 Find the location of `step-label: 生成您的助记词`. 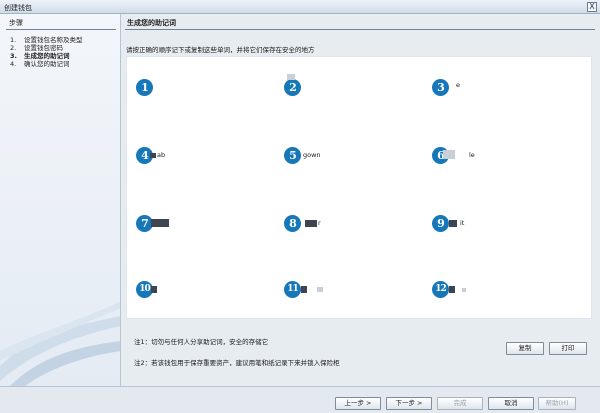

step-label: 生成您的助记词 is located at coordinates (47, 56).